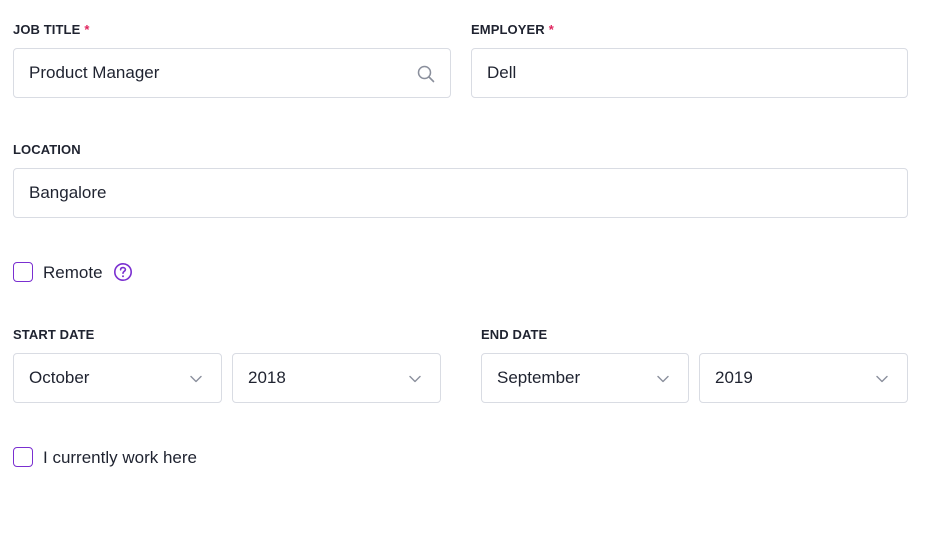 The image size is (936, 542). Describe the element at coordinates (59, 377) in the screenshot. I see `start-month-value: October` at that location.